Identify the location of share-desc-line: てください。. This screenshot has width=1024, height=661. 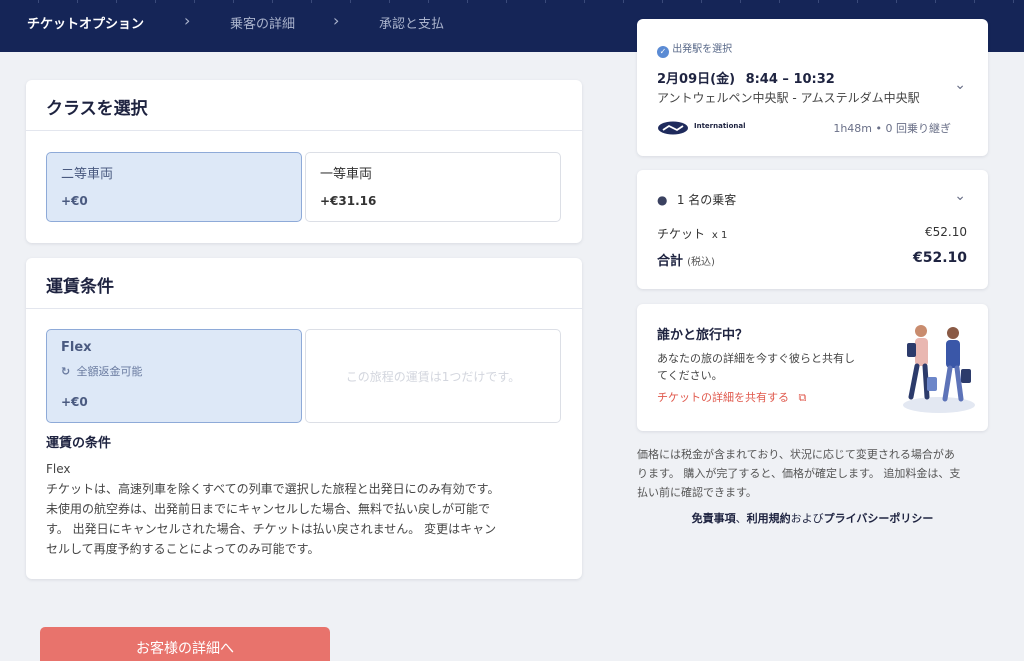
(690, 375).